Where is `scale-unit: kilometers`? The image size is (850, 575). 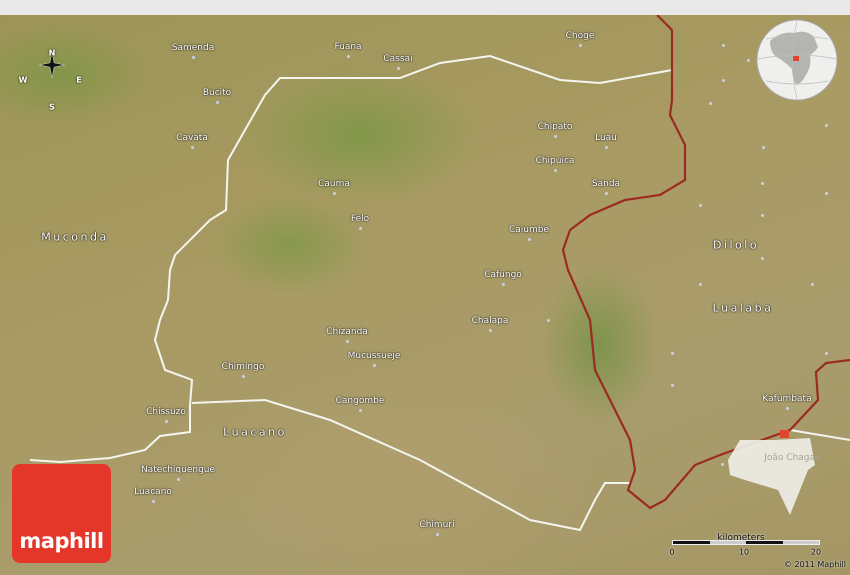 scale-unit: kilometers is located at coordinates (741, 538).